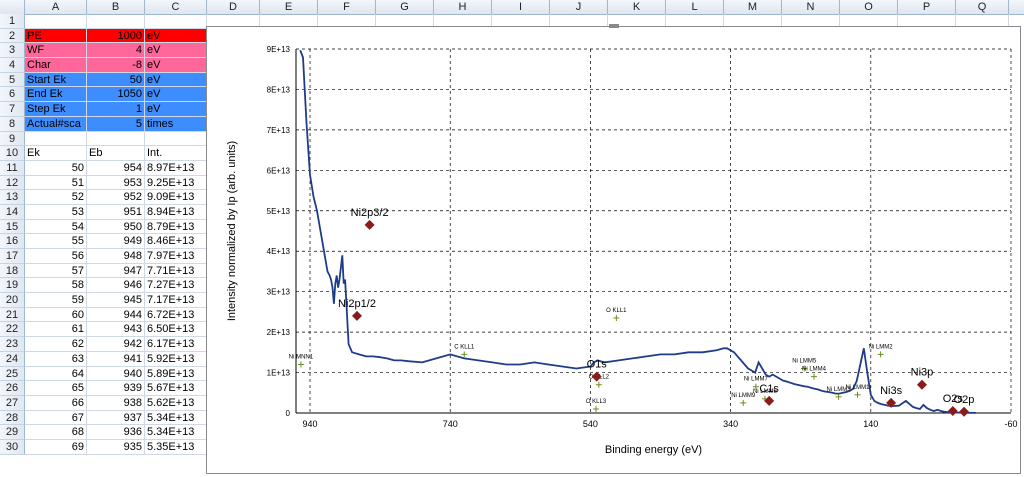 This screenshot has width=1024, height=477. What do you see at coordinates (176, 168) in the screenshot?
I see `cell-c11: 8.97E+13` at bounding box center [176, 168].